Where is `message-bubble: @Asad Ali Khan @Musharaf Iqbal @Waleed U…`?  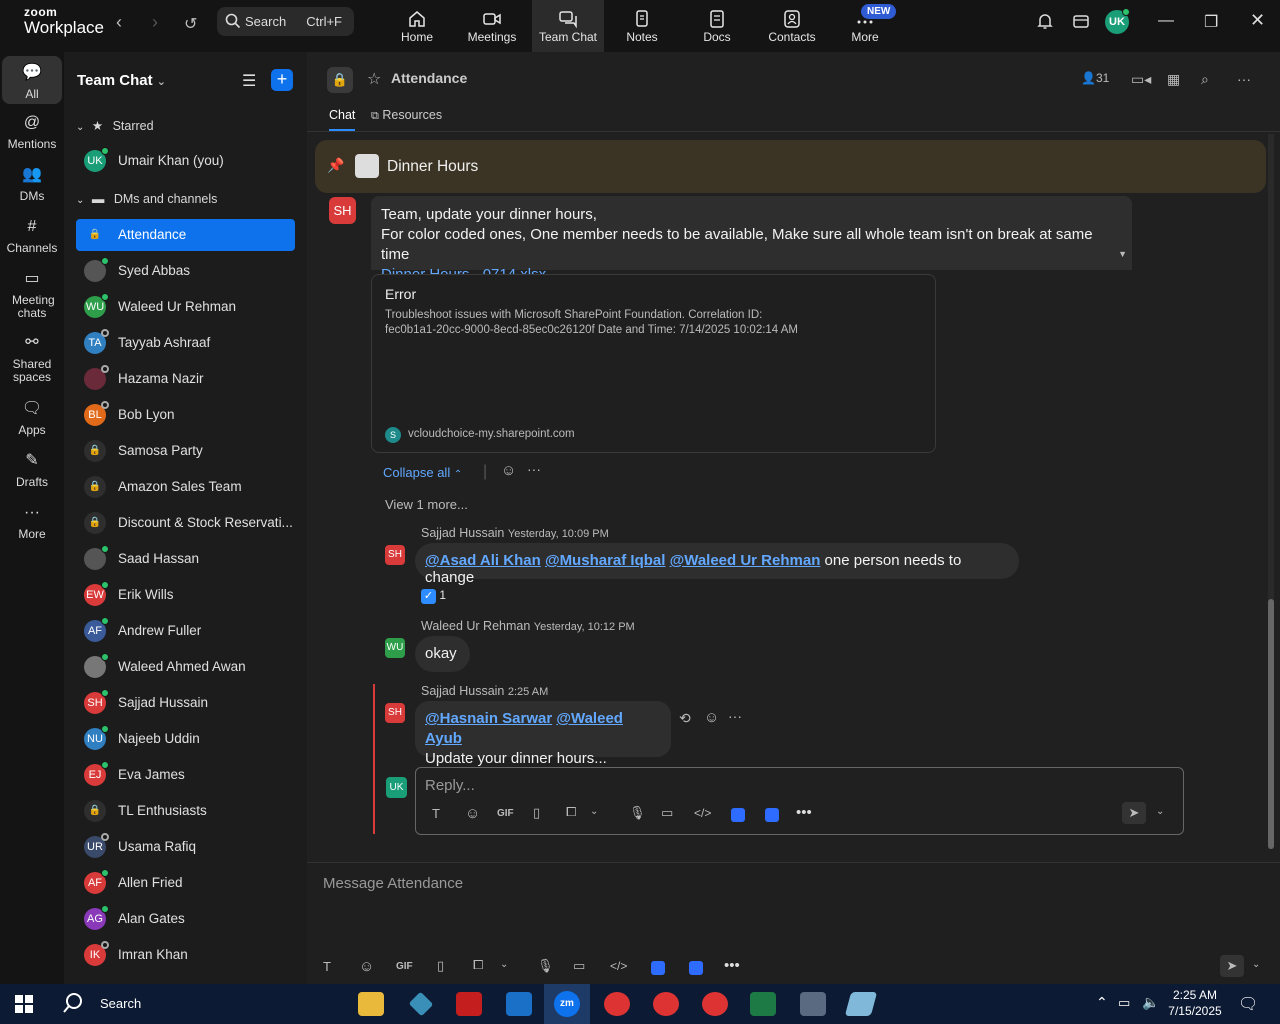
message-bubble: @Asad Ali Khan @Musharaf Iqbal @Waleed U… is located at coordinates (717, 564).